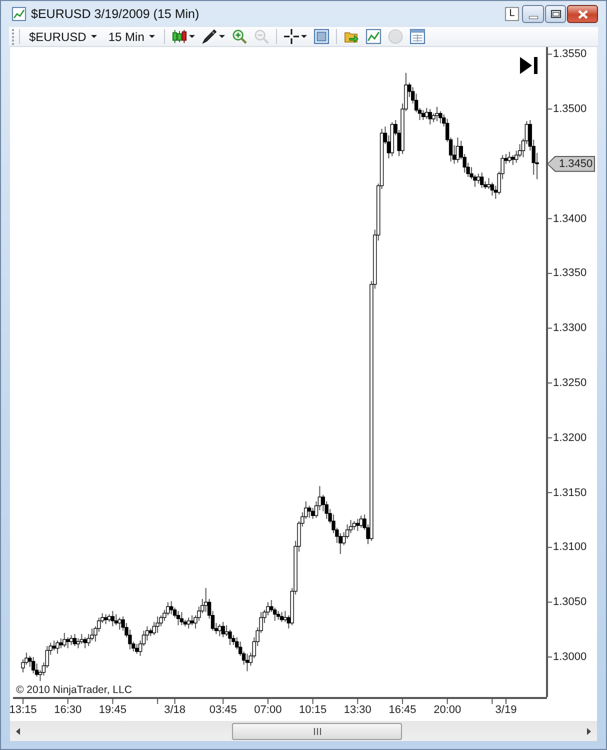 The width and height of the screenshot is (607, 750). I want to click on crosshair-icon, so click(292, 36).